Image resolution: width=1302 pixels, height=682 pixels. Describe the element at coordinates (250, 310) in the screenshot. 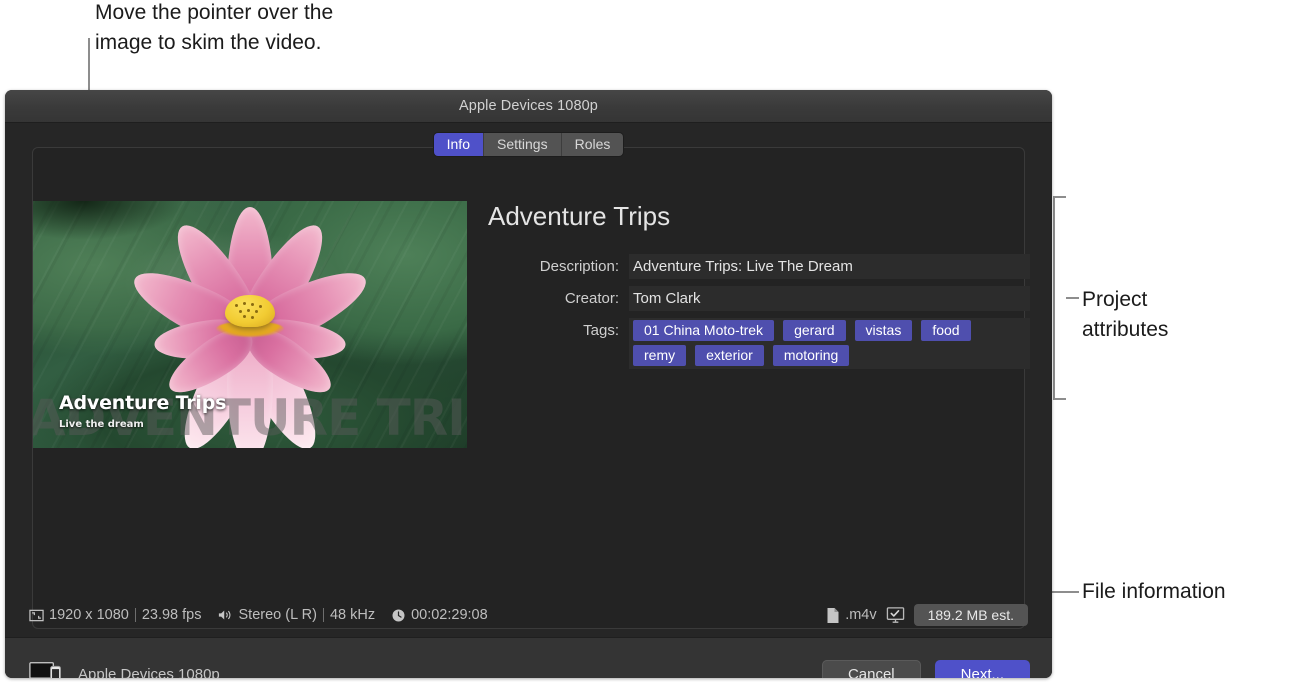

I see `seed-pod` at that location.